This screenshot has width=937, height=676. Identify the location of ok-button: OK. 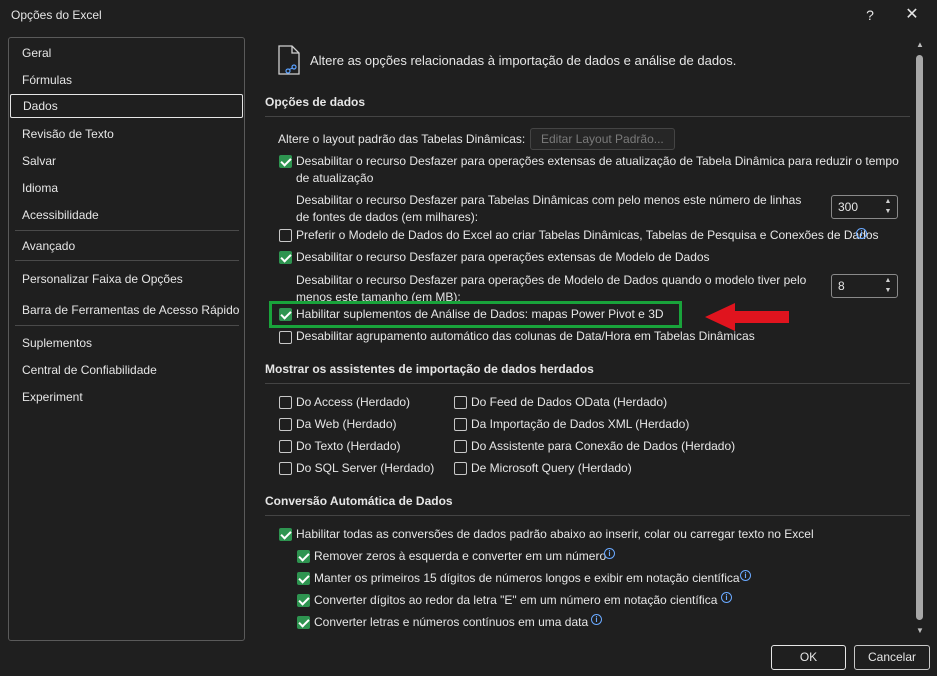
(808, 657).